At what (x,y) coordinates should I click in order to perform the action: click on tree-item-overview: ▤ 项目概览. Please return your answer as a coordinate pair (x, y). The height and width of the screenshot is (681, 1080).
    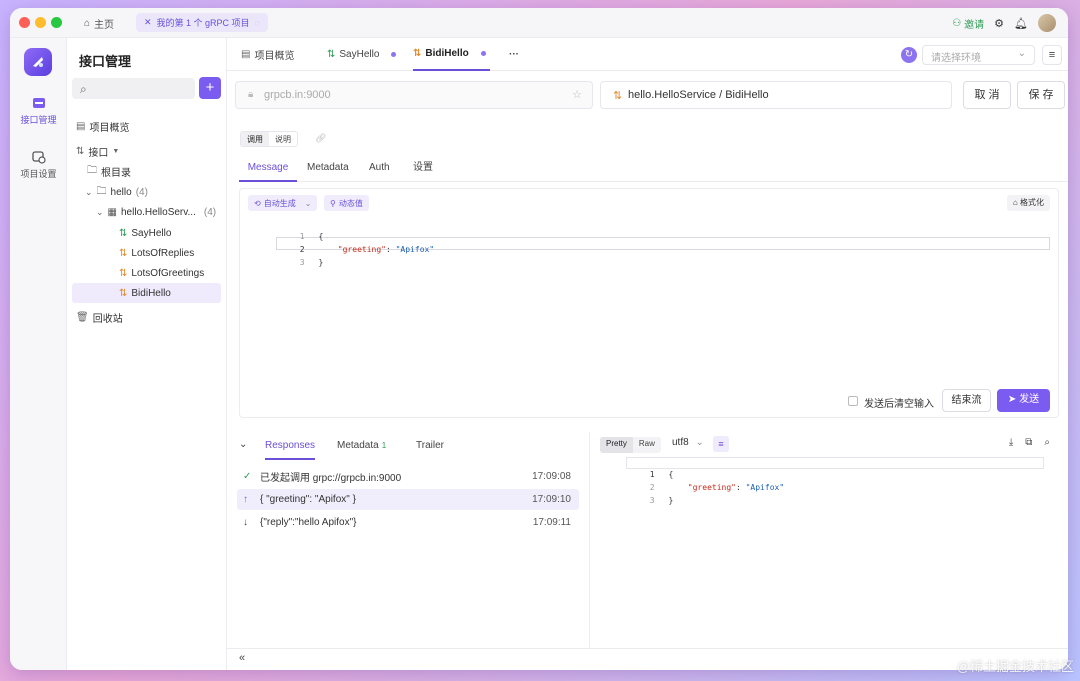
    Looking at the image, I should click on (102, 126).